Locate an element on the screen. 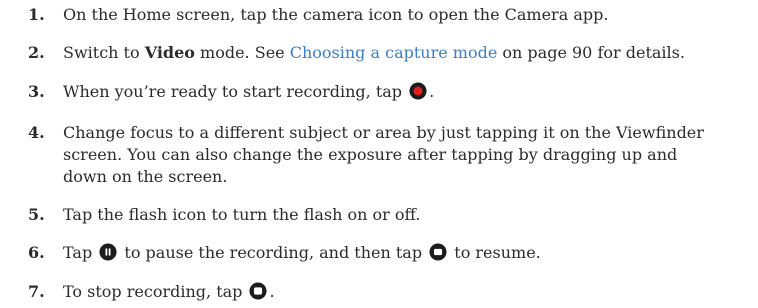 The height and width of the screenshot is (308, 758). step-number: 7. is located at coordinates (36, 291).